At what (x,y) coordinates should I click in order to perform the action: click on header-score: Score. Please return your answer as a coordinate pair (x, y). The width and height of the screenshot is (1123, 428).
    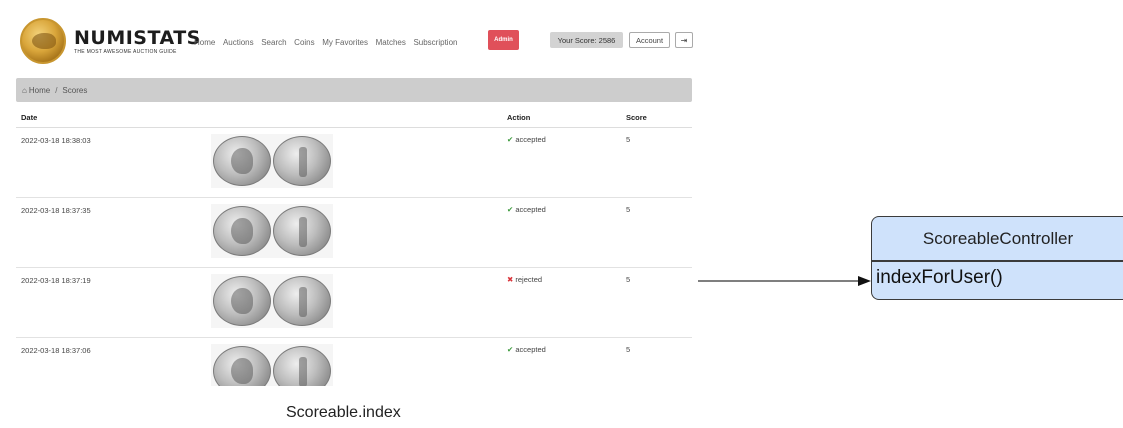
    Looking at the image, I should click on (636, 117).